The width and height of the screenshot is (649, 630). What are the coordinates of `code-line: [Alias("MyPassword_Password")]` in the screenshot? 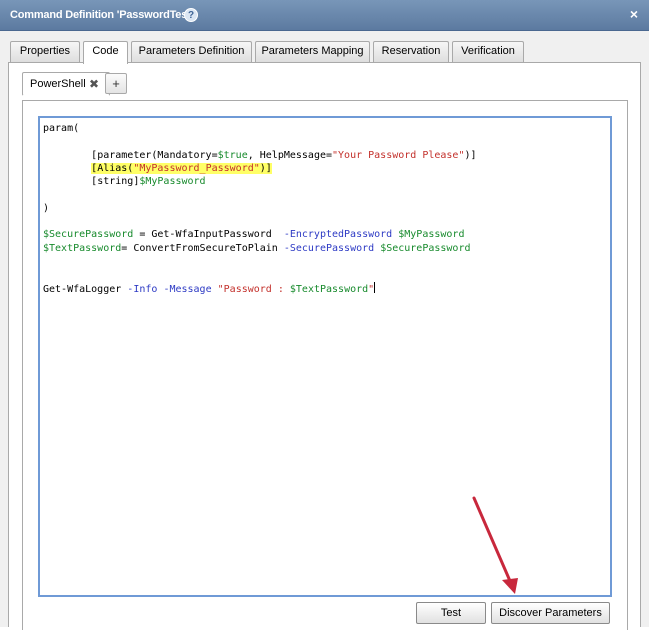 It's located at (326, 168).